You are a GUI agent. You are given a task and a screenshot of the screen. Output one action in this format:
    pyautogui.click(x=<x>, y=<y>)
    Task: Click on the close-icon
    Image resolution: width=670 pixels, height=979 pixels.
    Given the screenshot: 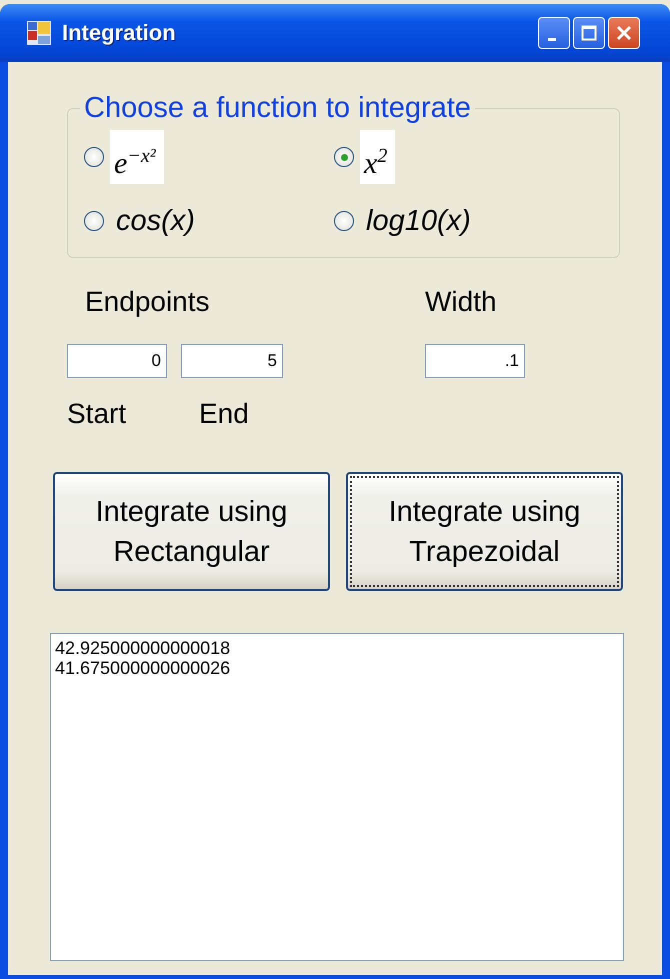 What is the action you would take?
    pyautogui.click(x=624, y=33)
    